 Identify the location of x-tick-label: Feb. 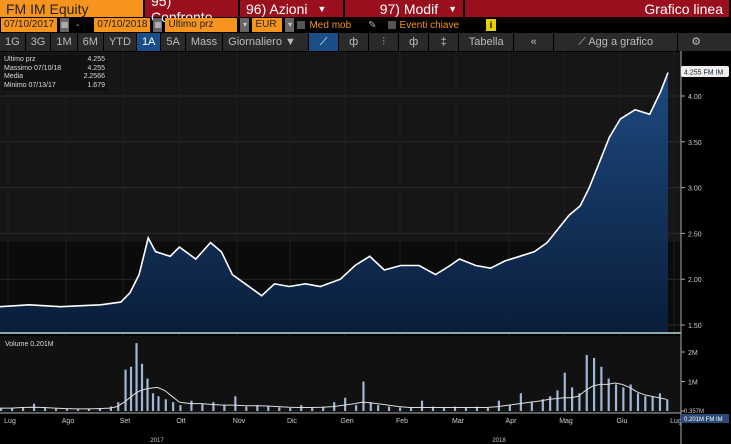
(402, 421).